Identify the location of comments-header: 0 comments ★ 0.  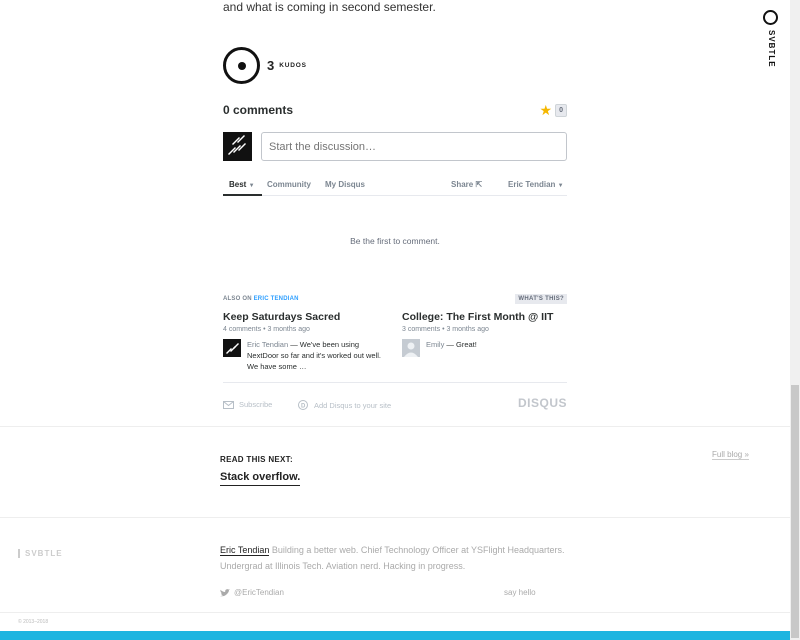
(395, 110).